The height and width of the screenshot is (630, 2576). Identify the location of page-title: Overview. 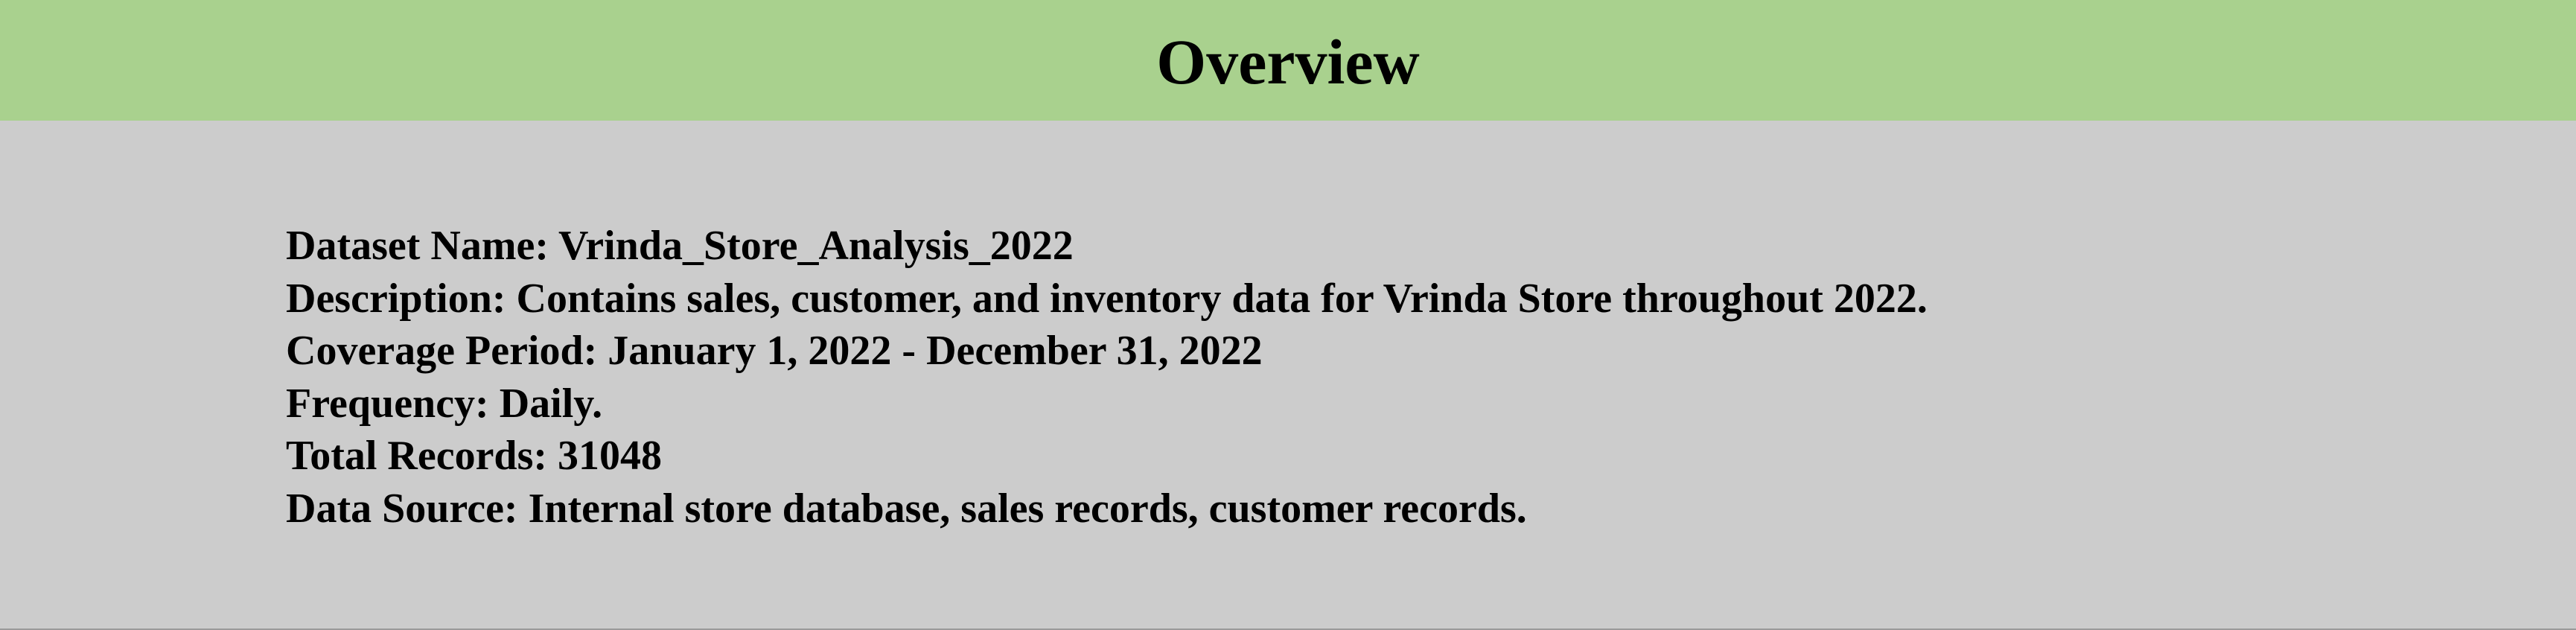
(1288, 62).